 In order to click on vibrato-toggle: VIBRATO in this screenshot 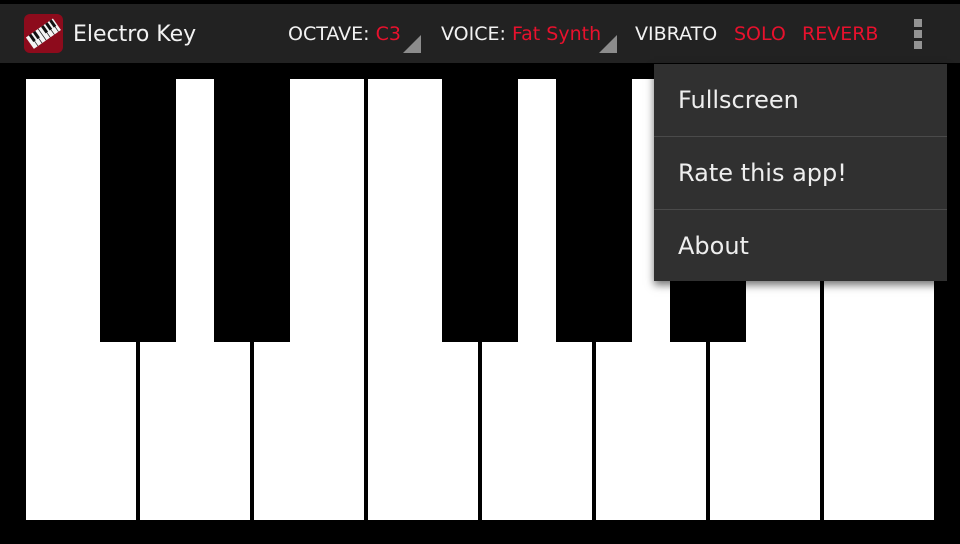, I will do `click(676, 33)`.